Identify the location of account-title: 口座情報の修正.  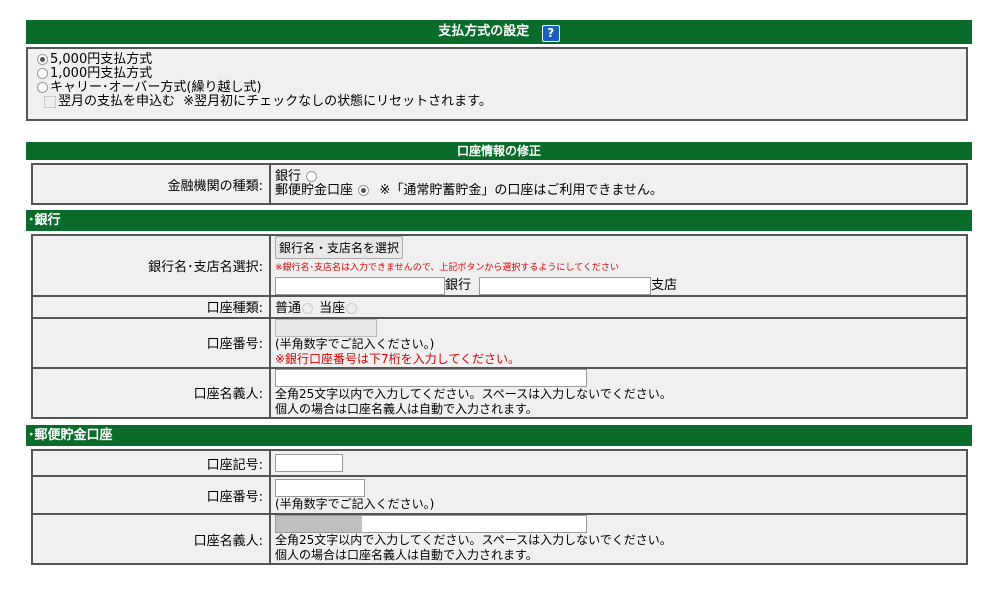
(498, 151).